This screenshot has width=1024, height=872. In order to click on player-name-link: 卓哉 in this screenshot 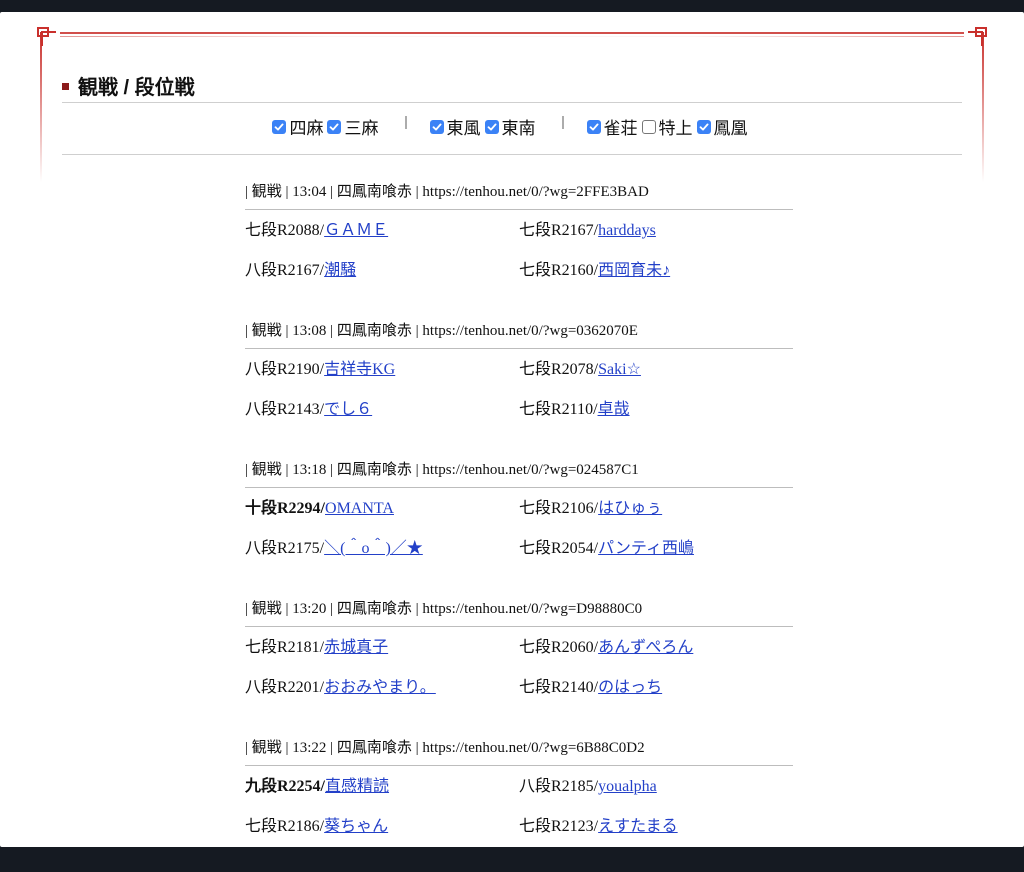, I will do `click(614, 409)`.